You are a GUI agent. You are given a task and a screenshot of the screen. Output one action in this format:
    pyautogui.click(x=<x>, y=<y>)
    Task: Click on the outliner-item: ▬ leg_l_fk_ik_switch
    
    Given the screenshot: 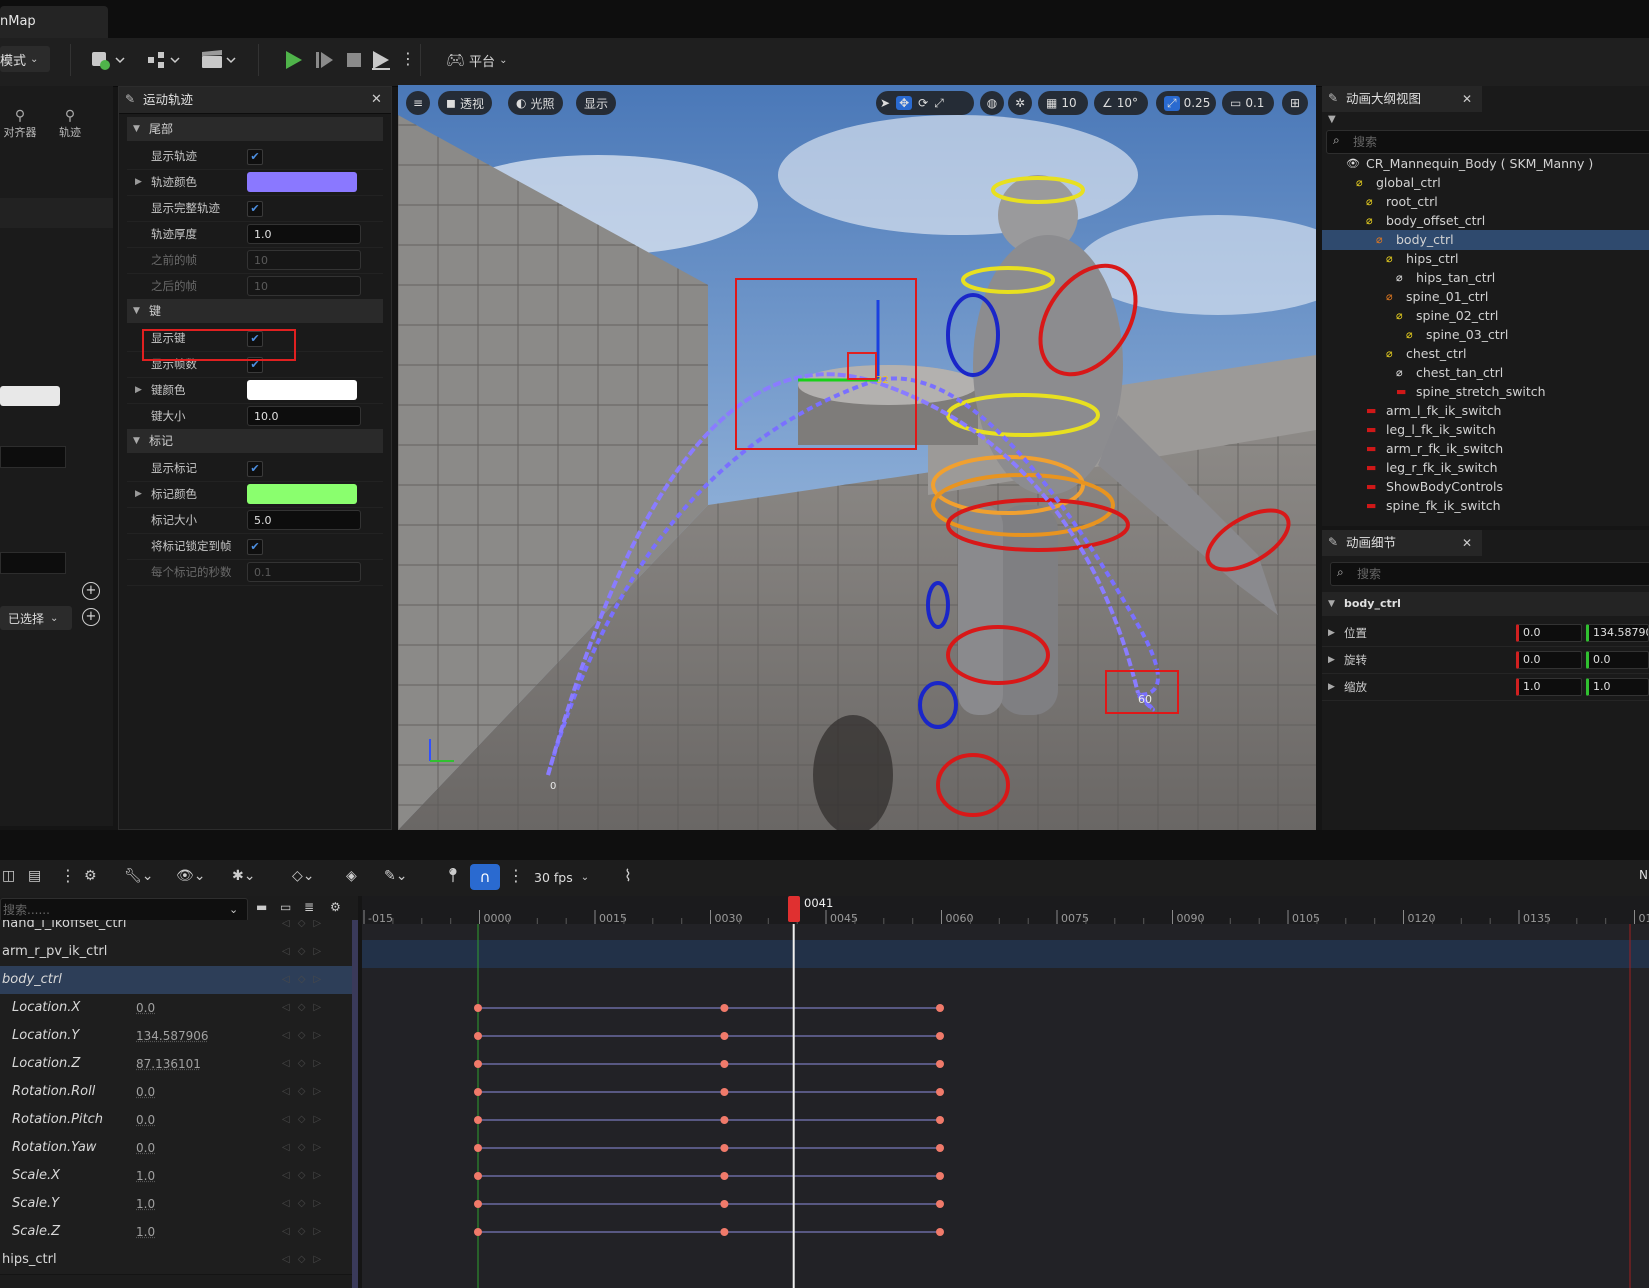 What is the action you would take?
    pyautogui.click(x=1485, y=430)
    